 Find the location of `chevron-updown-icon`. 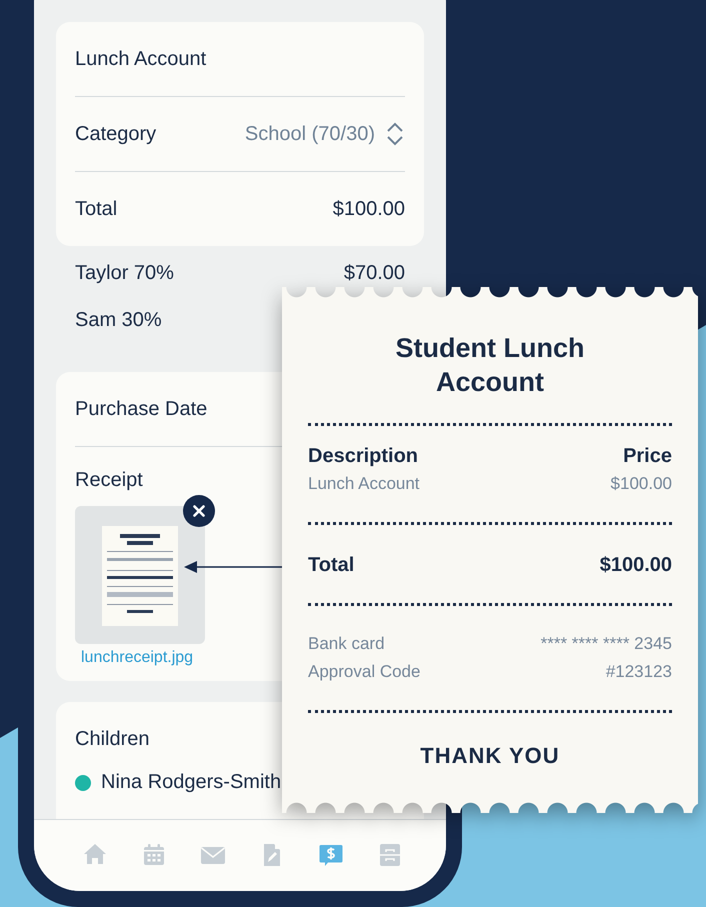

chevron-updown-icon is located at coordinates (395, 134).